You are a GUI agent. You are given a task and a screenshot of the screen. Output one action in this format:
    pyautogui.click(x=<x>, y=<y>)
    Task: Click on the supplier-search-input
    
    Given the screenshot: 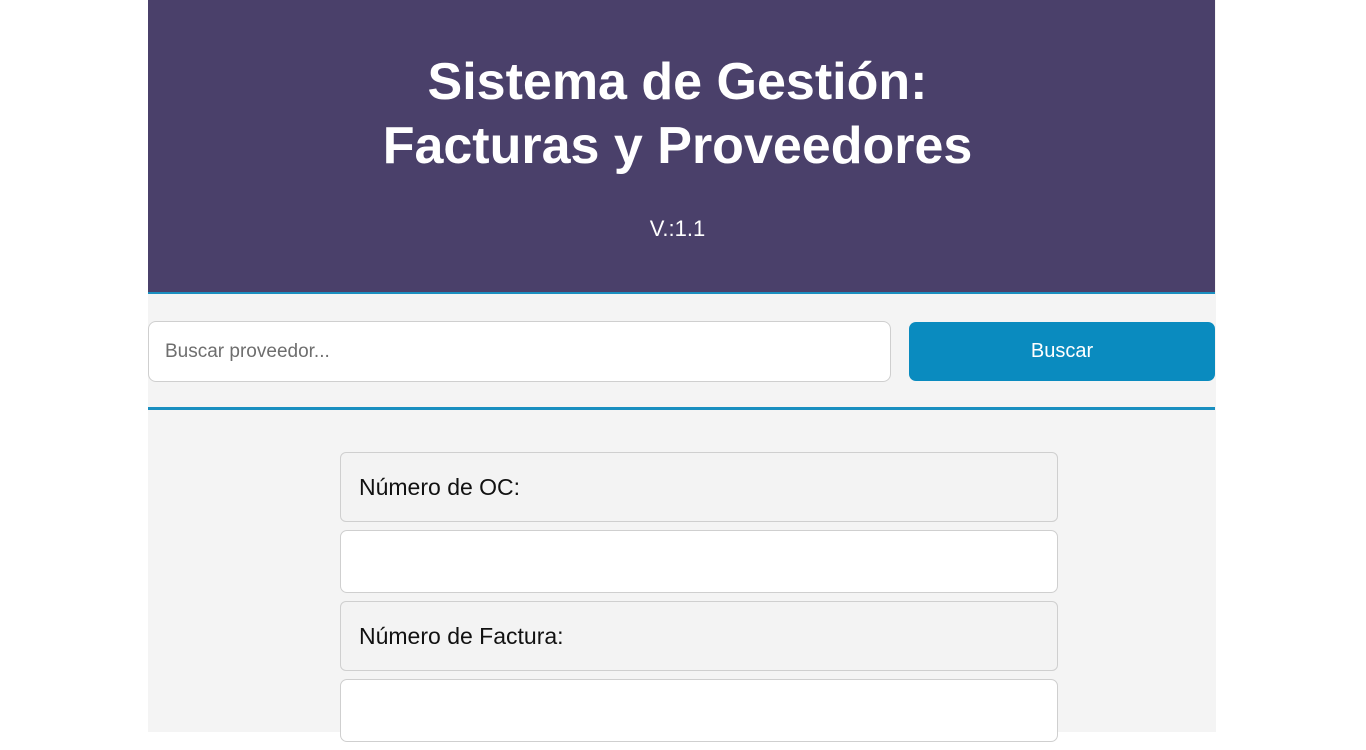 What is the action you would take?
    pyautogui.click(x=519, y=351)
    